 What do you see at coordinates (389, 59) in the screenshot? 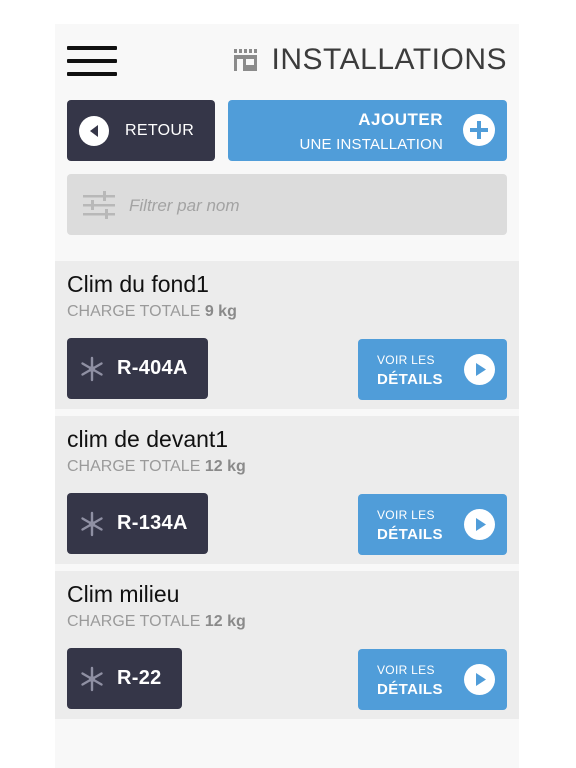
I see `page-title: INSTALLATIONS` at bounding box center [389, 59].